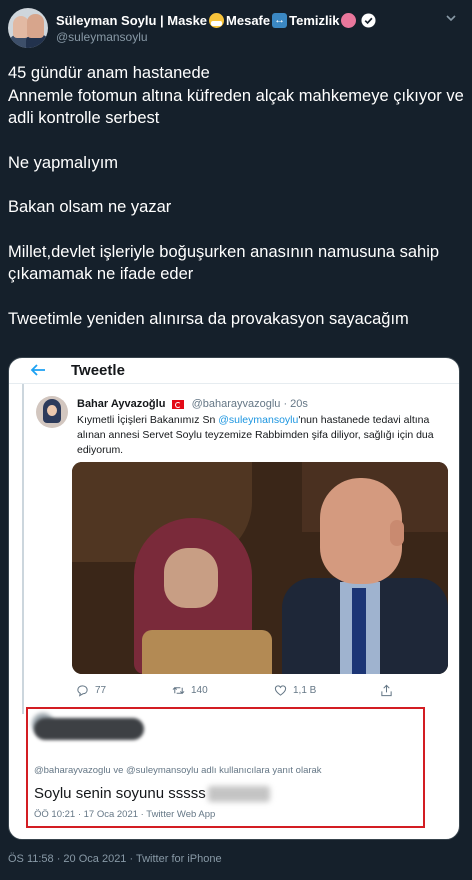  I want to click on redacted-word, so click(238, 793).